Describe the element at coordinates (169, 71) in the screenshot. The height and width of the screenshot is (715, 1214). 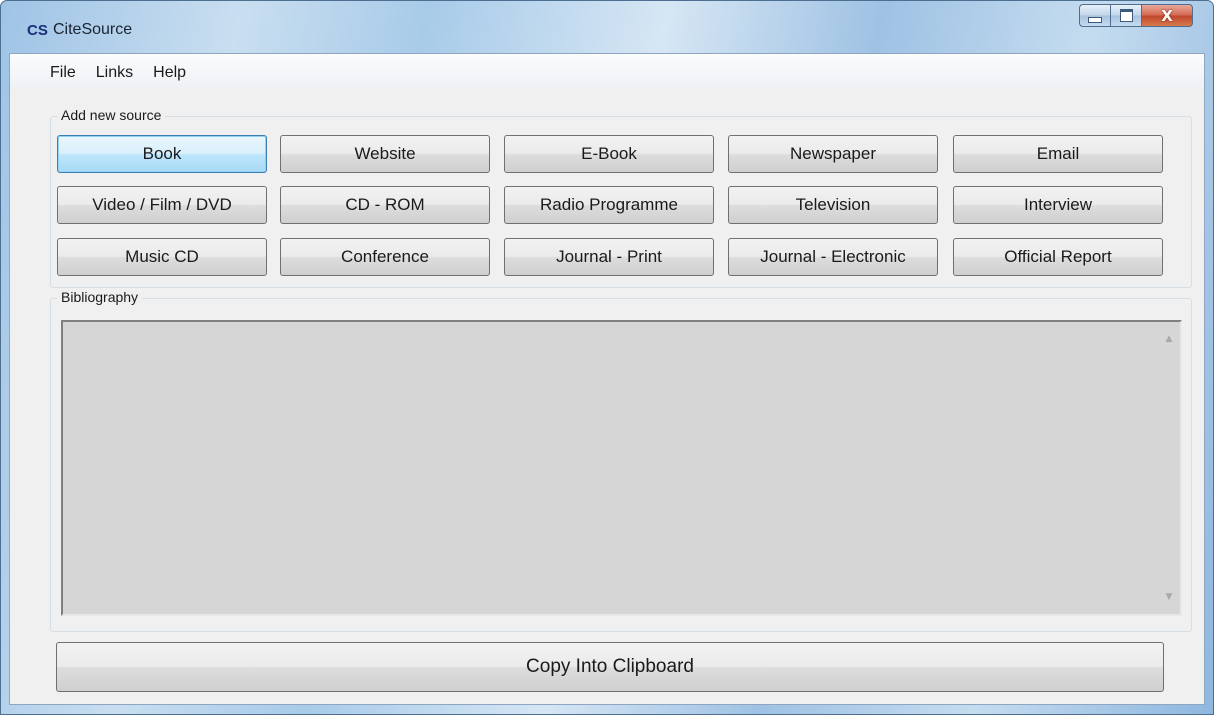
I see `menu-help: Help` at that location.